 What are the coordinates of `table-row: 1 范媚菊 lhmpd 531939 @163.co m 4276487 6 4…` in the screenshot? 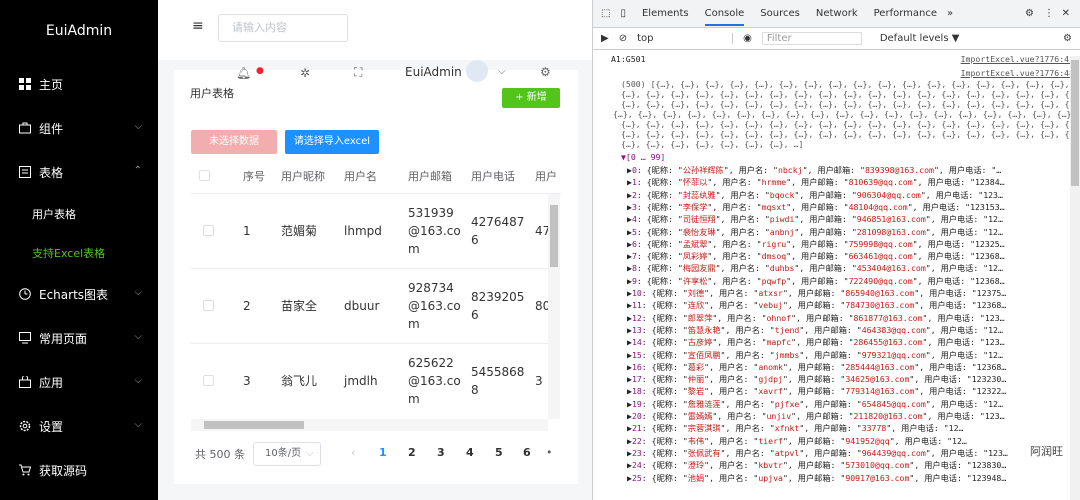 It's located at (370, 231).